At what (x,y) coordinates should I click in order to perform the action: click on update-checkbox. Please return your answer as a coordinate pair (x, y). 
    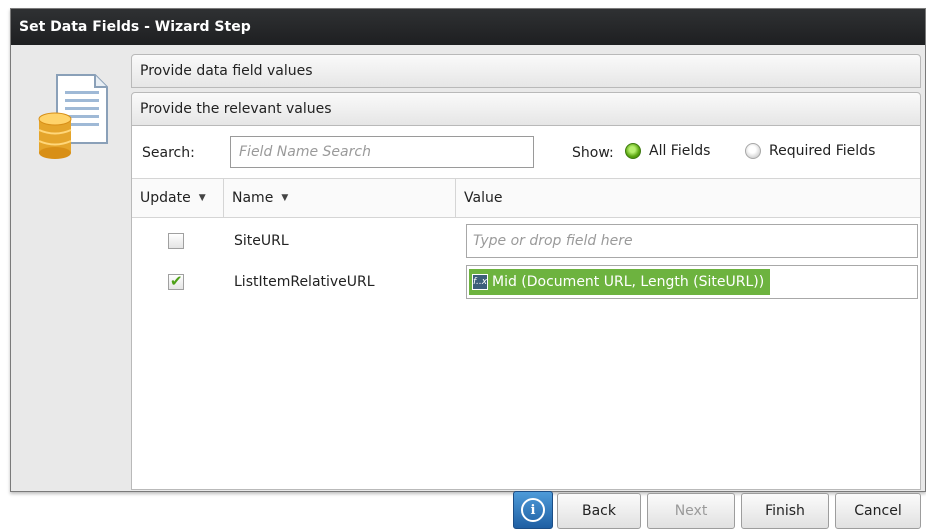
    Looking at the image, I should click on (176, 241).